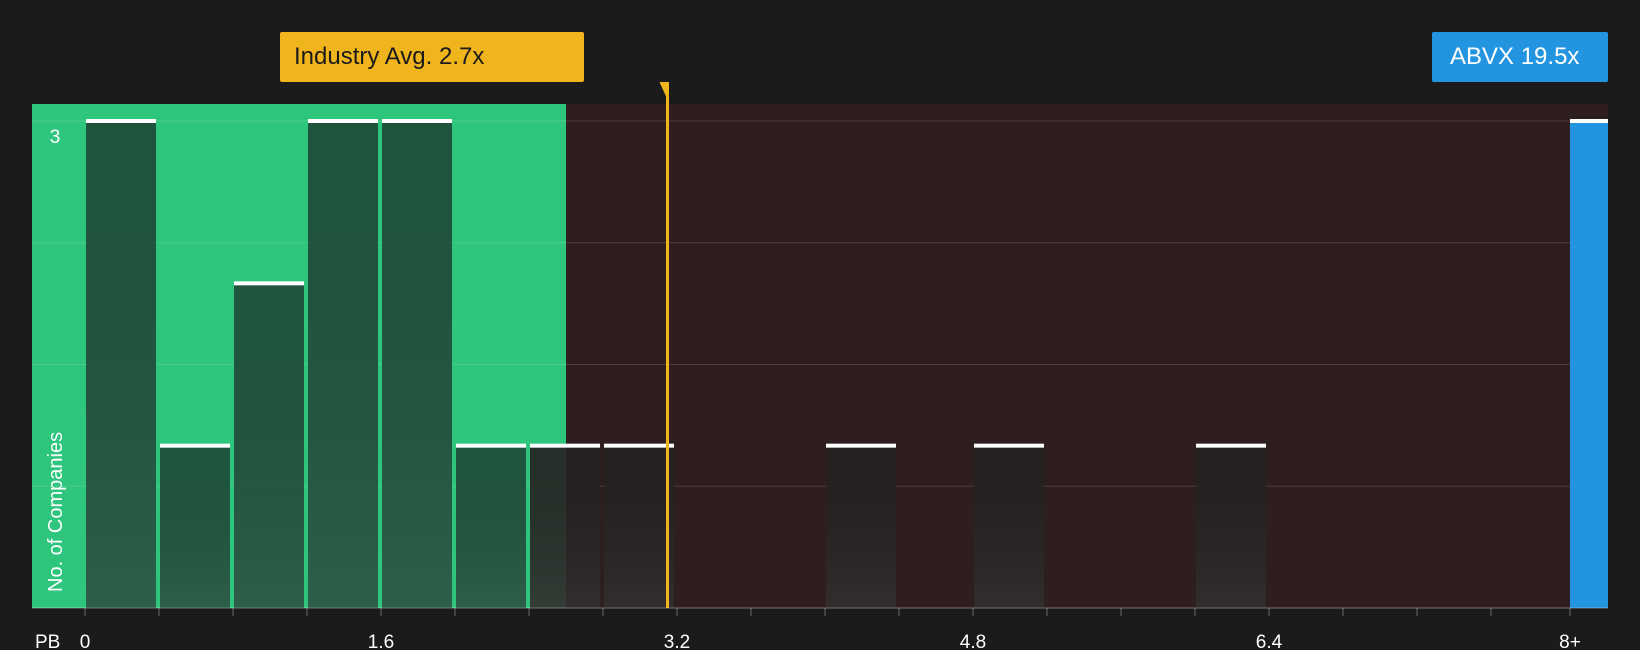  I want to click on histogram-bar, so click(1589, 364).